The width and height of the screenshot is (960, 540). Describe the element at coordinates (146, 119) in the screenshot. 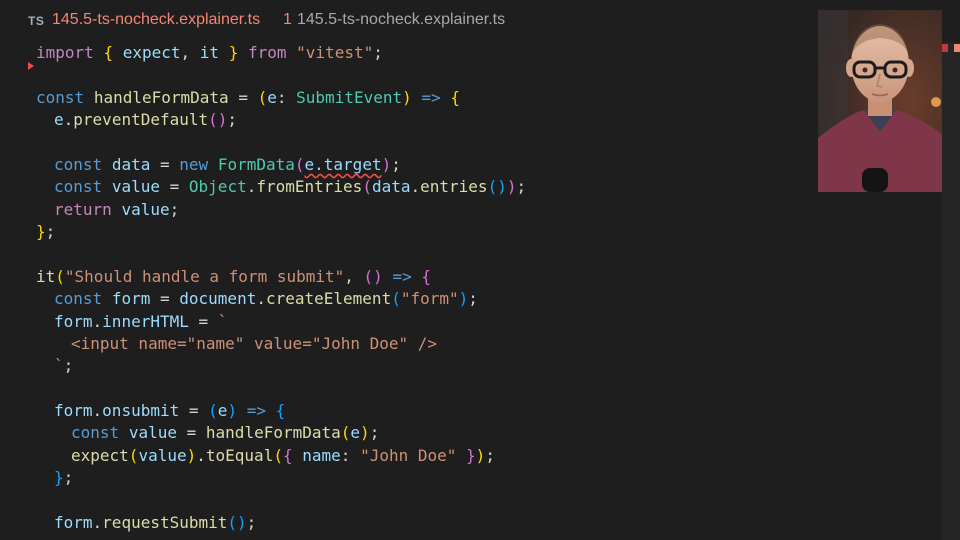

I see `code-line-4: e.preventDefault();` at that location.